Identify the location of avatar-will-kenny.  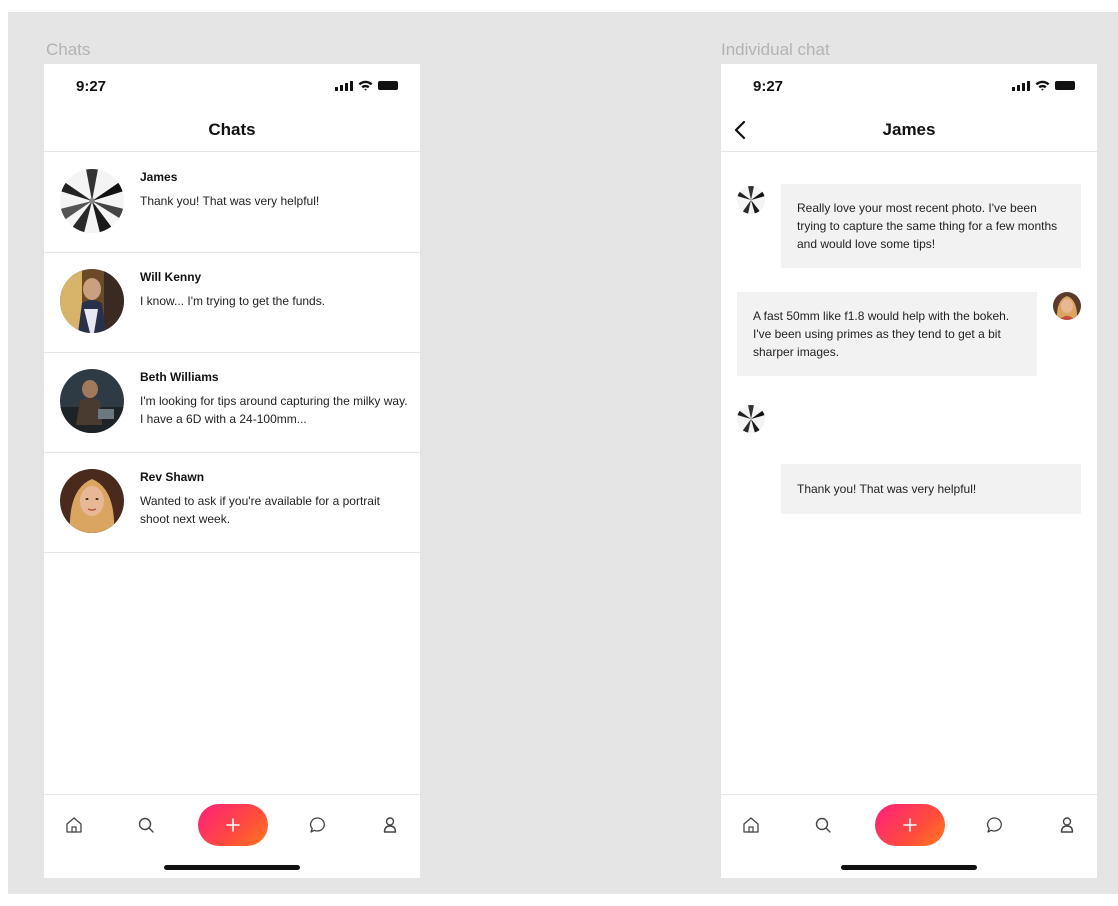
(92, 301).